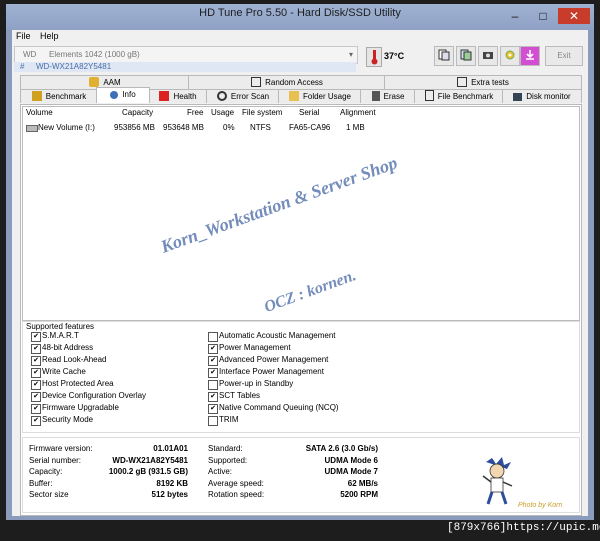  What do you see at coordinates (169, 494) in the screenshot?
I see `info-value: 512 bytes` at bounding box center [169, 494].